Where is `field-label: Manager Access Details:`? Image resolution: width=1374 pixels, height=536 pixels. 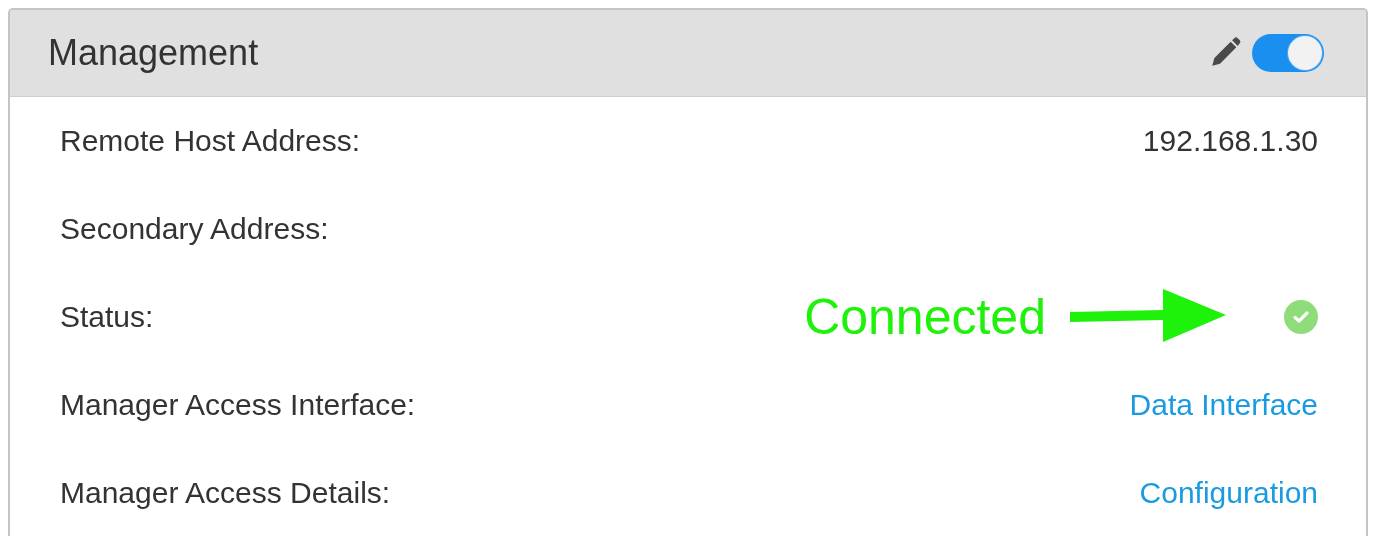 field-label: Manager Access Details: is located at coordinates (225, 493).